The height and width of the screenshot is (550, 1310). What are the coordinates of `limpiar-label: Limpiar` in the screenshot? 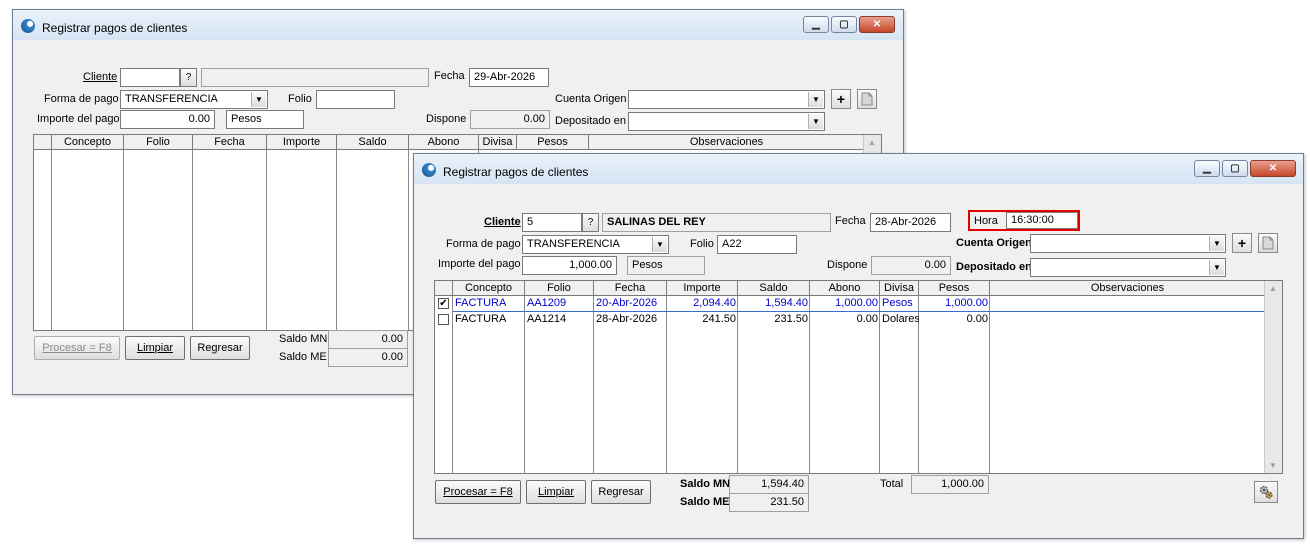 It's located at (155, 348).